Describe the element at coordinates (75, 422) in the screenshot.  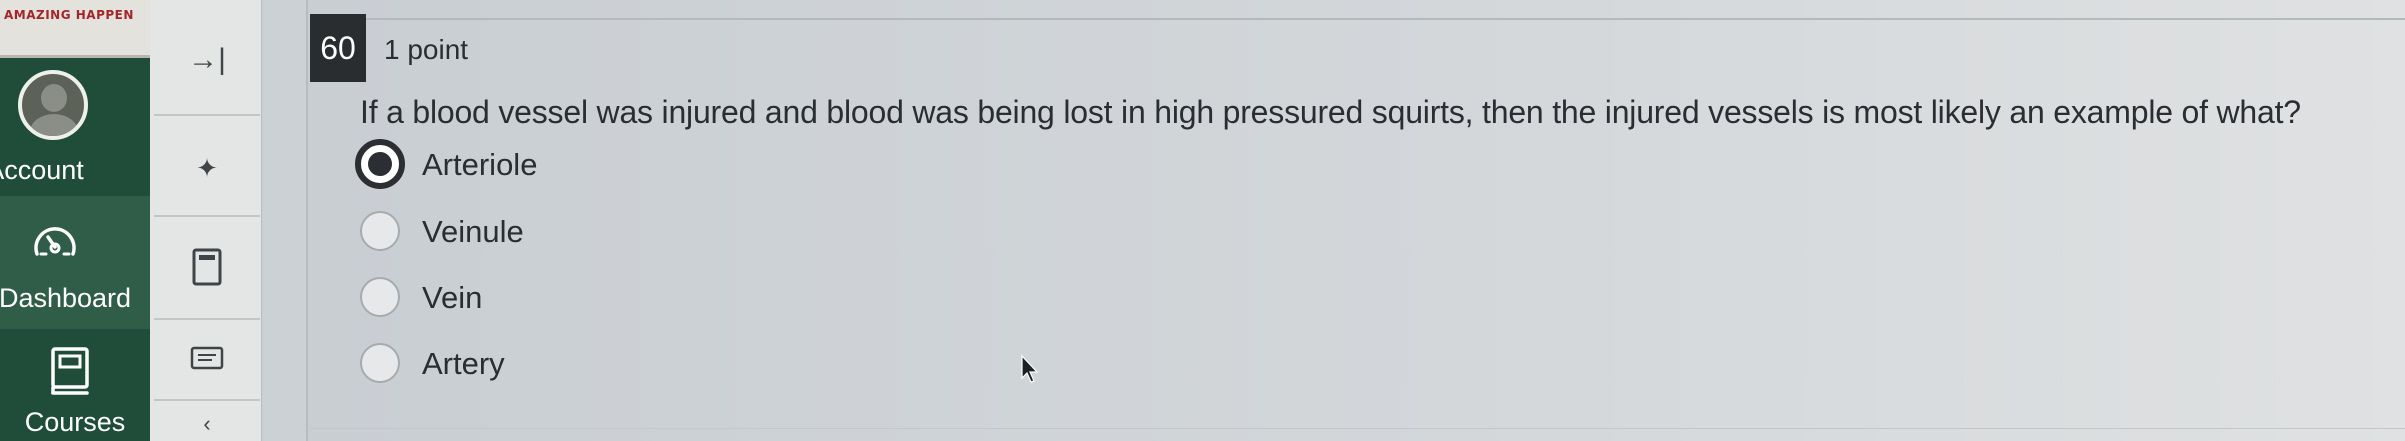
I see `nav-item-courses-label: Courses` at that location.